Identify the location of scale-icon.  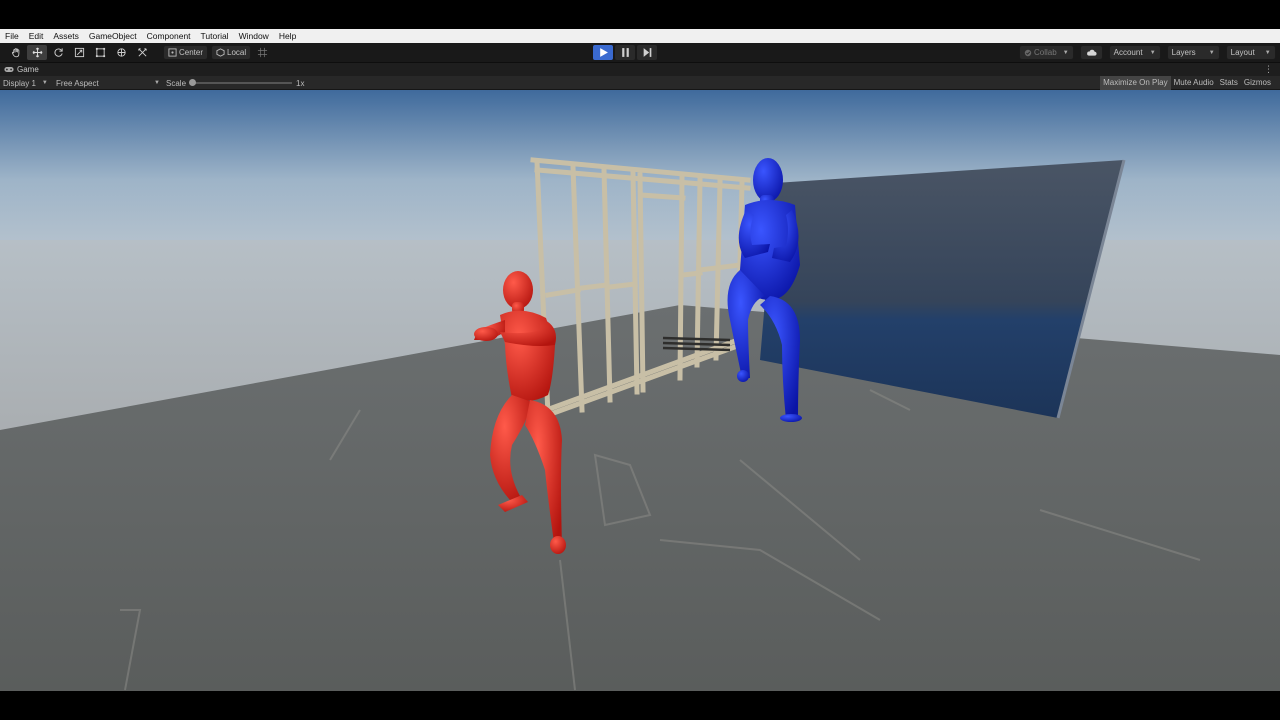
(79, 52).